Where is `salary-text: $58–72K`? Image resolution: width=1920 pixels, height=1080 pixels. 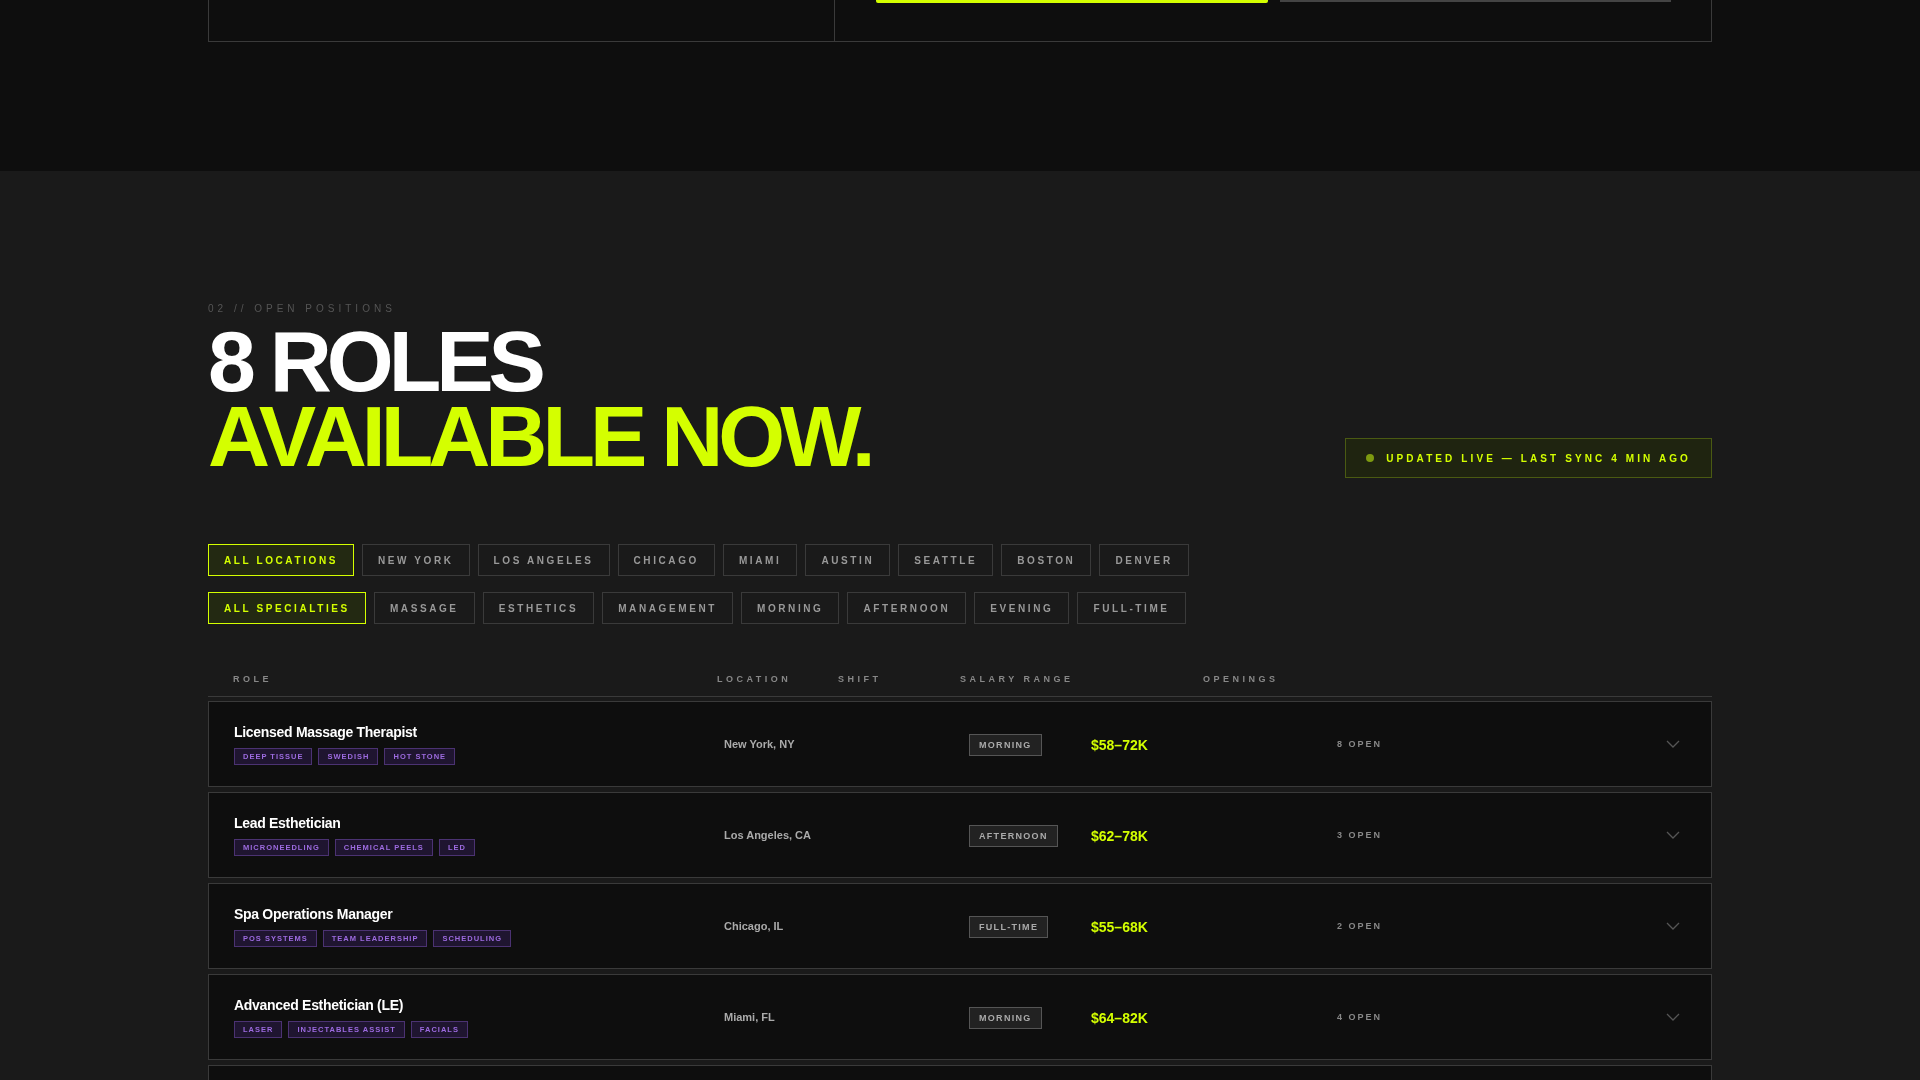 salary-text: $58–72K is located at coordinates (1120, 745).